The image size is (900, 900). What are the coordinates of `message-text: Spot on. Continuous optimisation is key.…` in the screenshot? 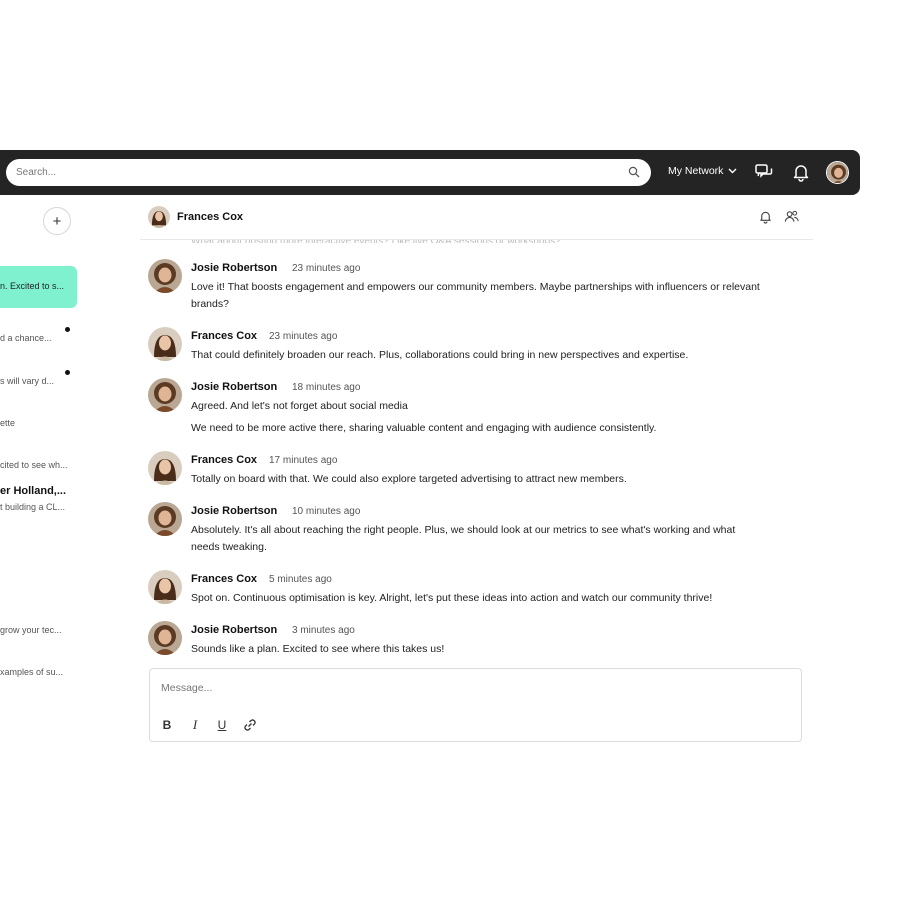 It's located at (452, 598).